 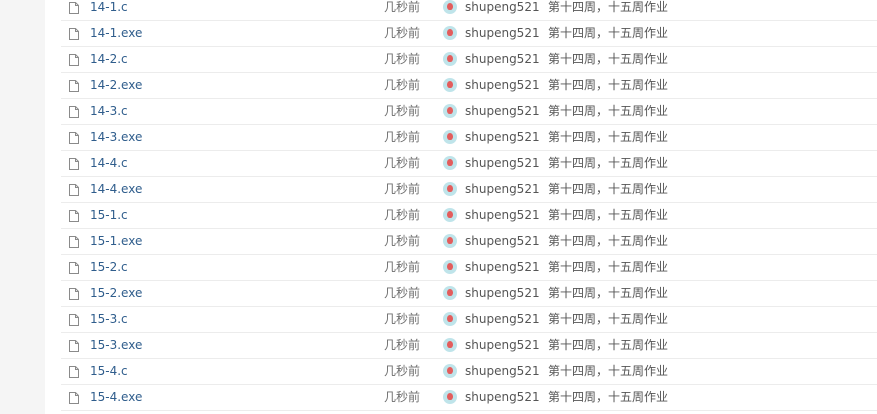 I want to click on file-row: 14-3.exe 几秒前 shupeng521 第十四周，十五周作业, so click(x=469, y=138).